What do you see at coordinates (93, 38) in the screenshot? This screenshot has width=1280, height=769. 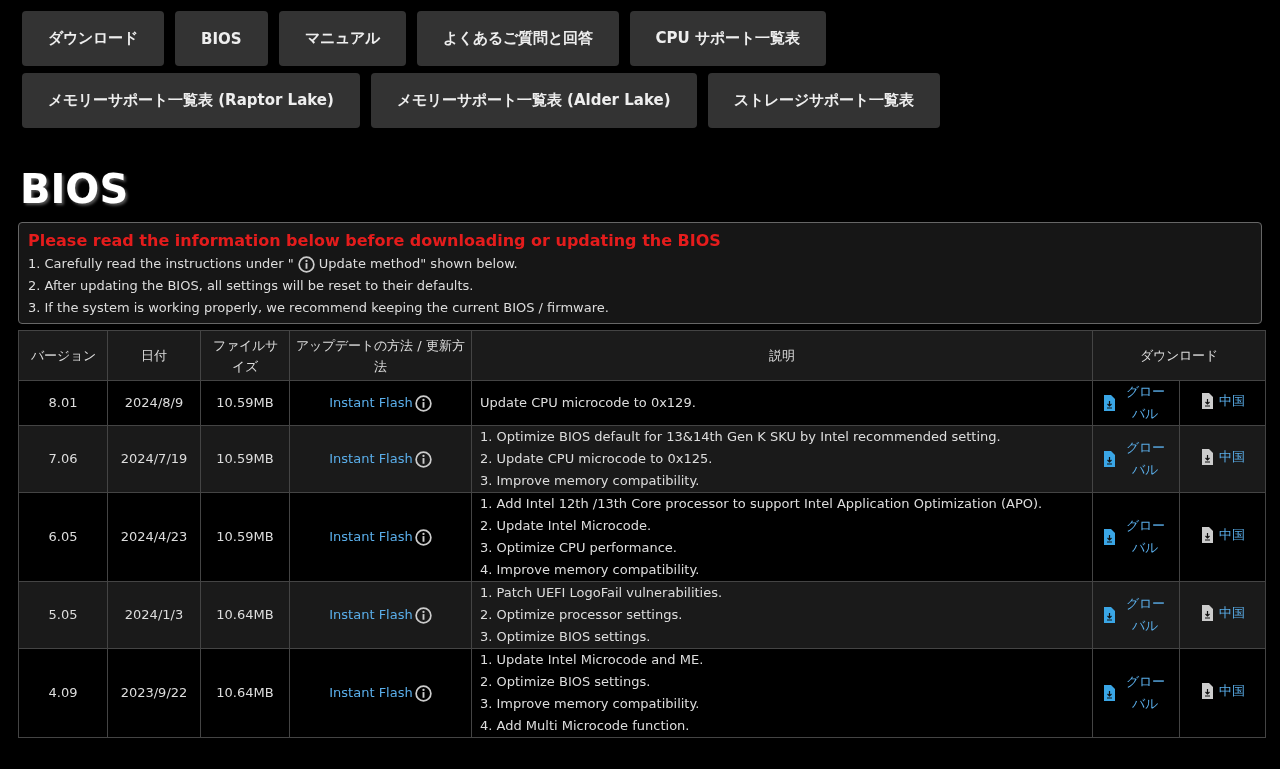 I see `nav-button: ダウンロード` at bounding box center [93, 38].